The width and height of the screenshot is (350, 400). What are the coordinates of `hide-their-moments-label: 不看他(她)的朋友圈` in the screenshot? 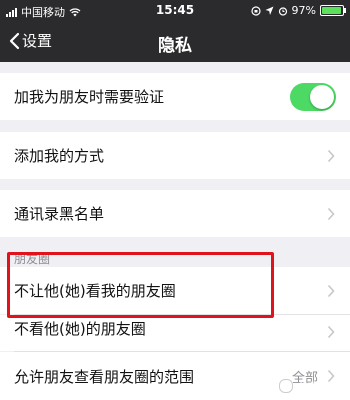 It's located at (80, 329).